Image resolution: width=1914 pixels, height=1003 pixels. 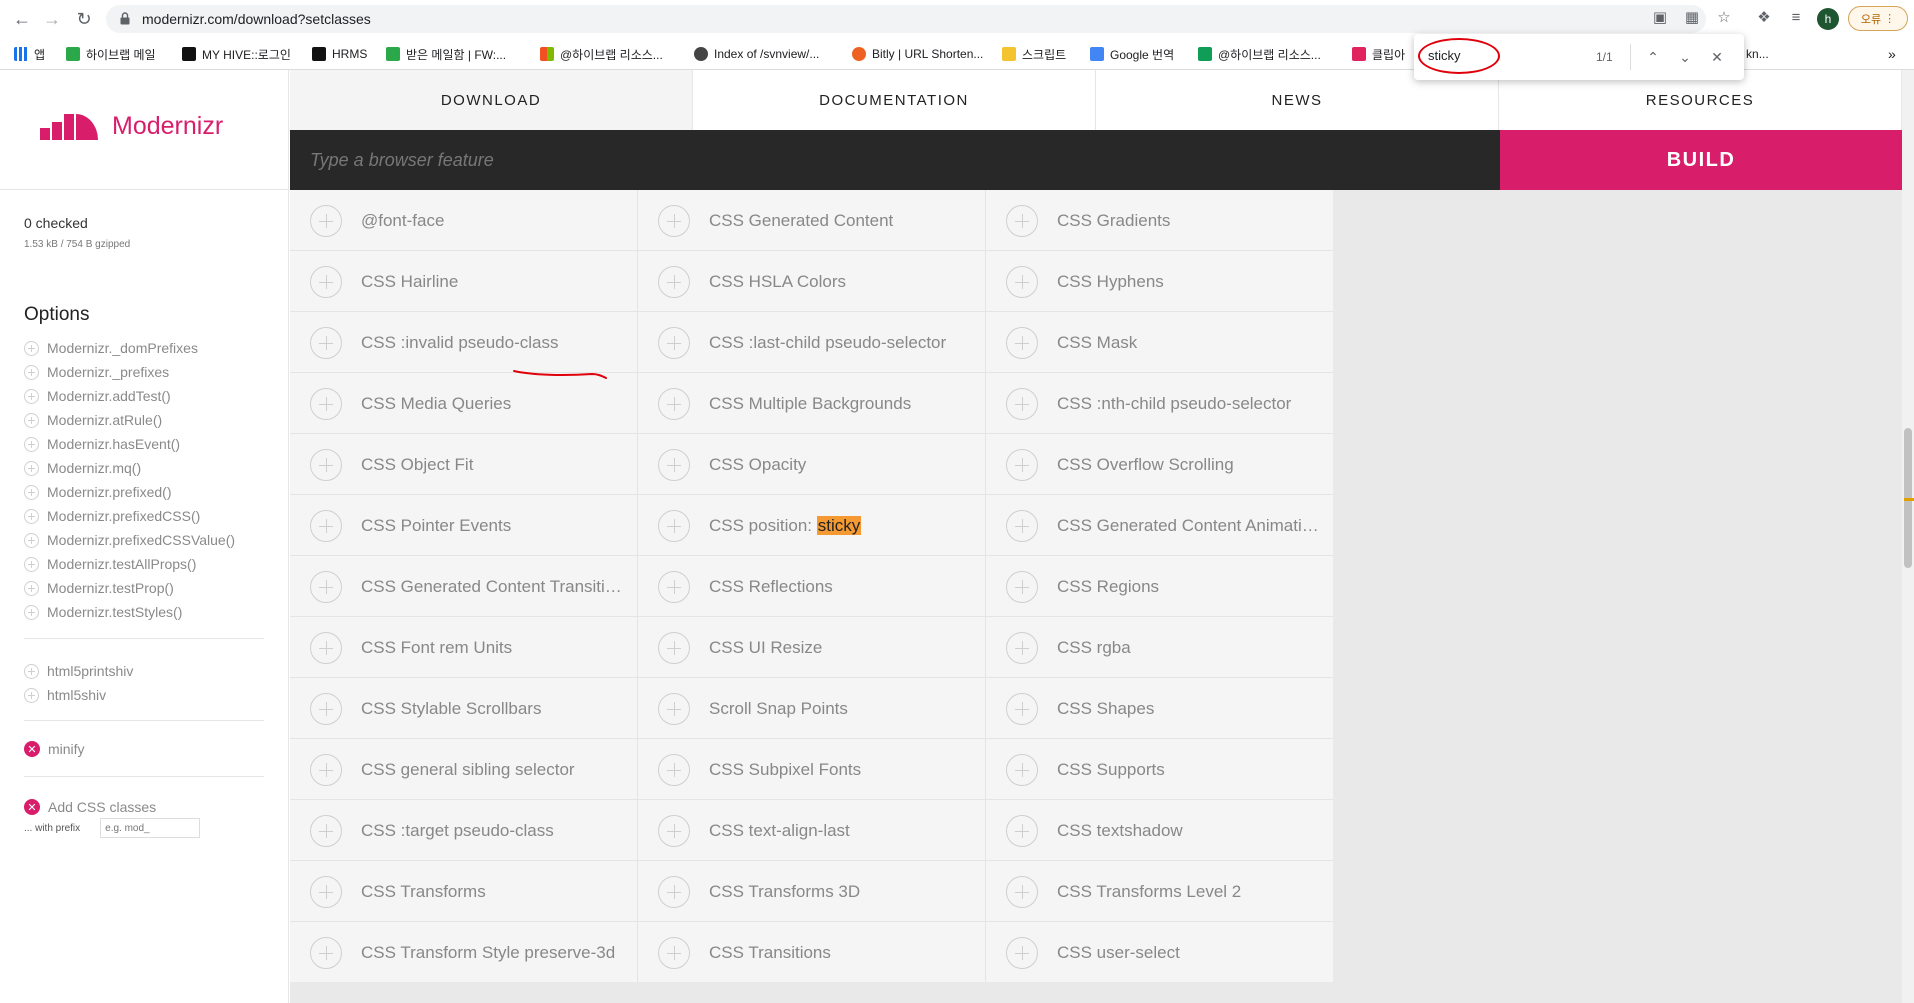 What do you see at coordinates (906, 19) in the screenshot?
I see `address-bar: modernizr.com/download?setclasses` at bounding box center [906, 19].